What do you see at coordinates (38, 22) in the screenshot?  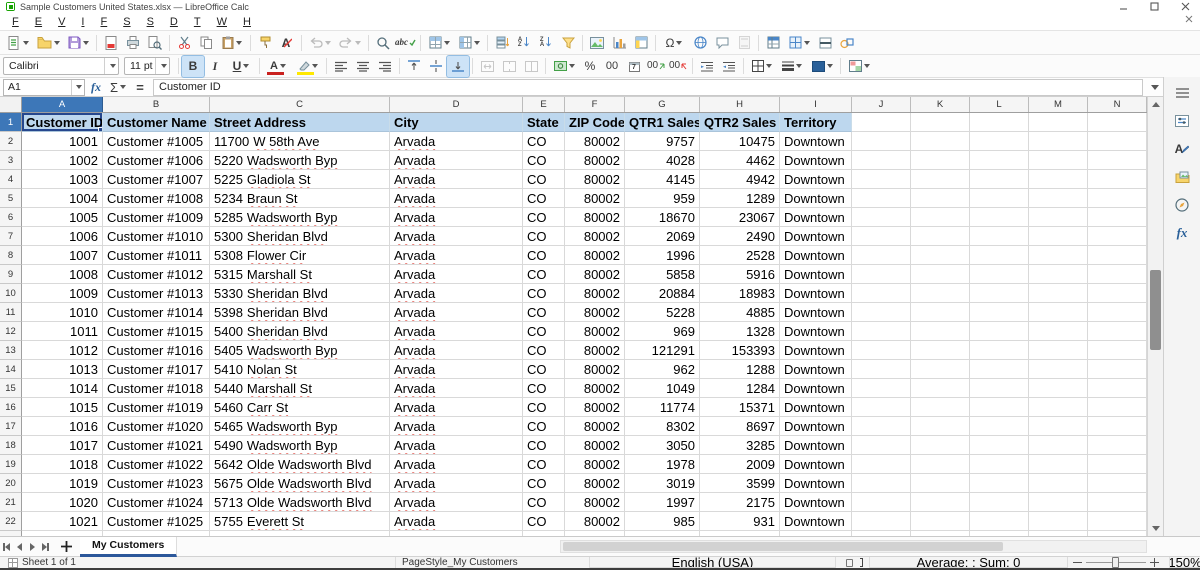 I see `menu-item: E` at bounding box center [38, 22].